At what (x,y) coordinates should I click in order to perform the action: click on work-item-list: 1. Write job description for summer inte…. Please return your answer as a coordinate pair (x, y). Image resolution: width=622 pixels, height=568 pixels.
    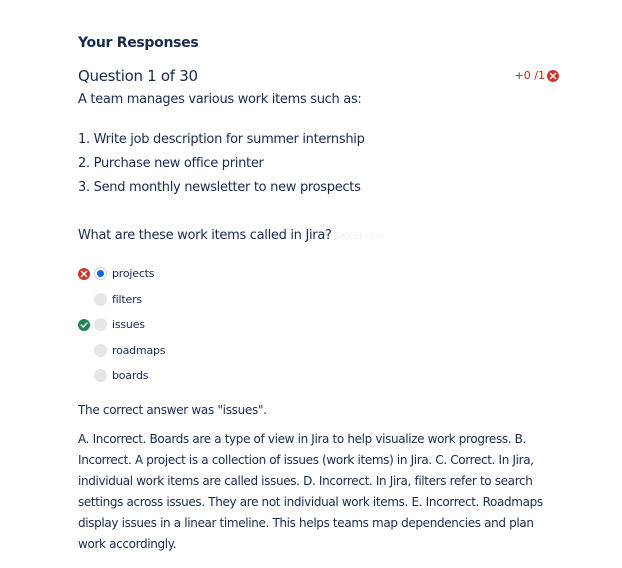
    Looking at the image, I should click on (320, 164).